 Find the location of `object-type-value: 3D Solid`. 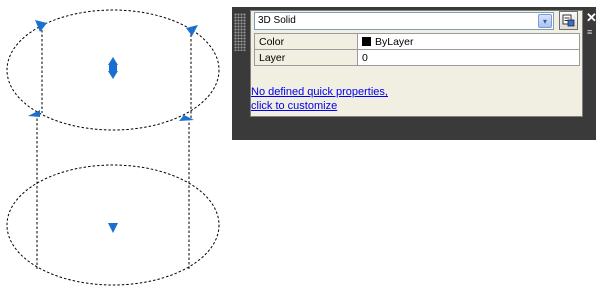

object-type-value: 3D Solid is located at coordinates (277, 20).